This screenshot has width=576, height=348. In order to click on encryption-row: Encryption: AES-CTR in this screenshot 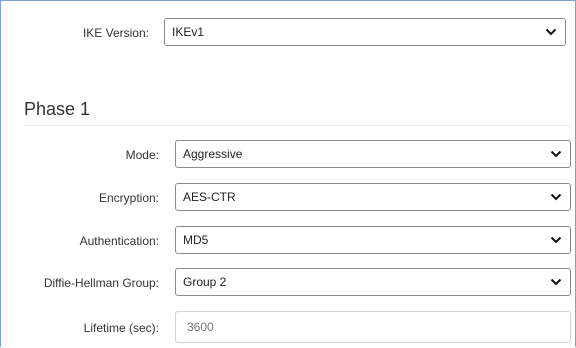, I will do `click(288, 198)`.